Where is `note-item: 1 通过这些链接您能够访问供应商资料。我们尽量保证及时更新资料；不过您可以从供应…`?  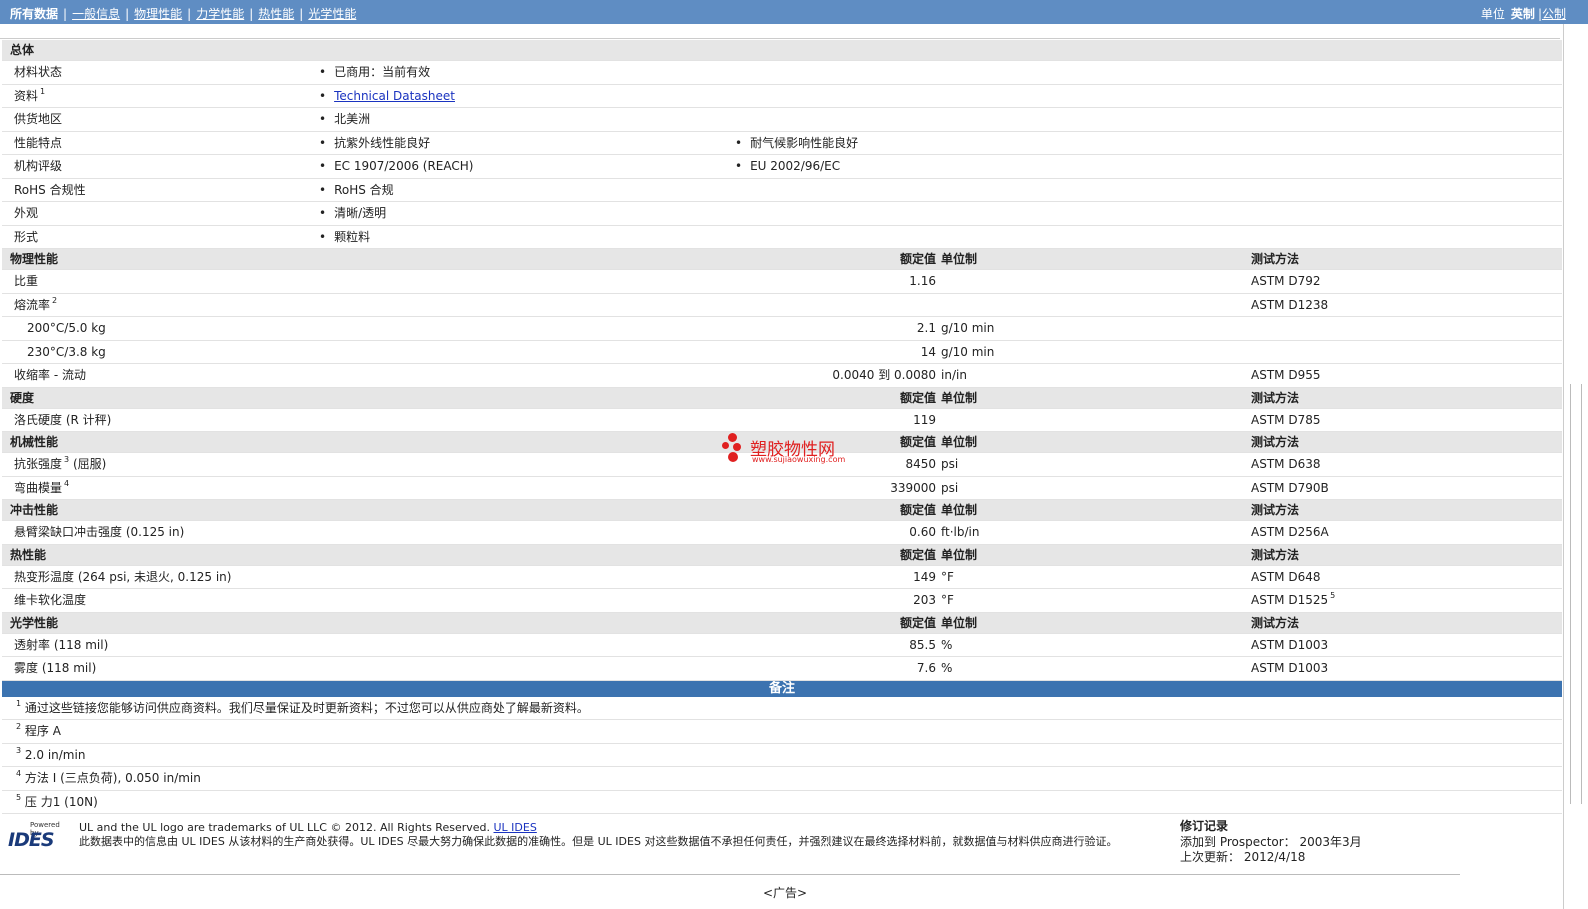
note-item: 1 通过这些链接您能够访问供应商资料。我们尽量保证及时更新资料；不过您可以从供应… is located at coordinates (782, 708).